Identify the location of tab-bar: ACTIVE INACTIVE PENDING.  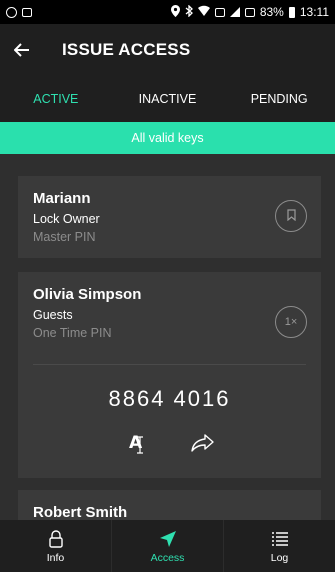
(167, 99).